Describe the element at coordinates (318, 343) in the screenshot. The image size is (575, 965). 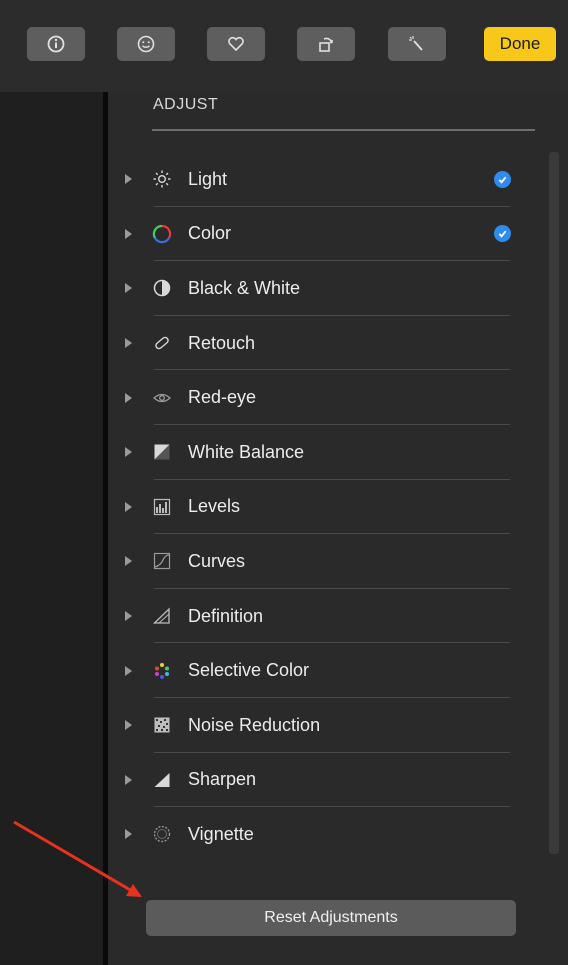
I see `adjust-item-retouch: Retouch` at that location.